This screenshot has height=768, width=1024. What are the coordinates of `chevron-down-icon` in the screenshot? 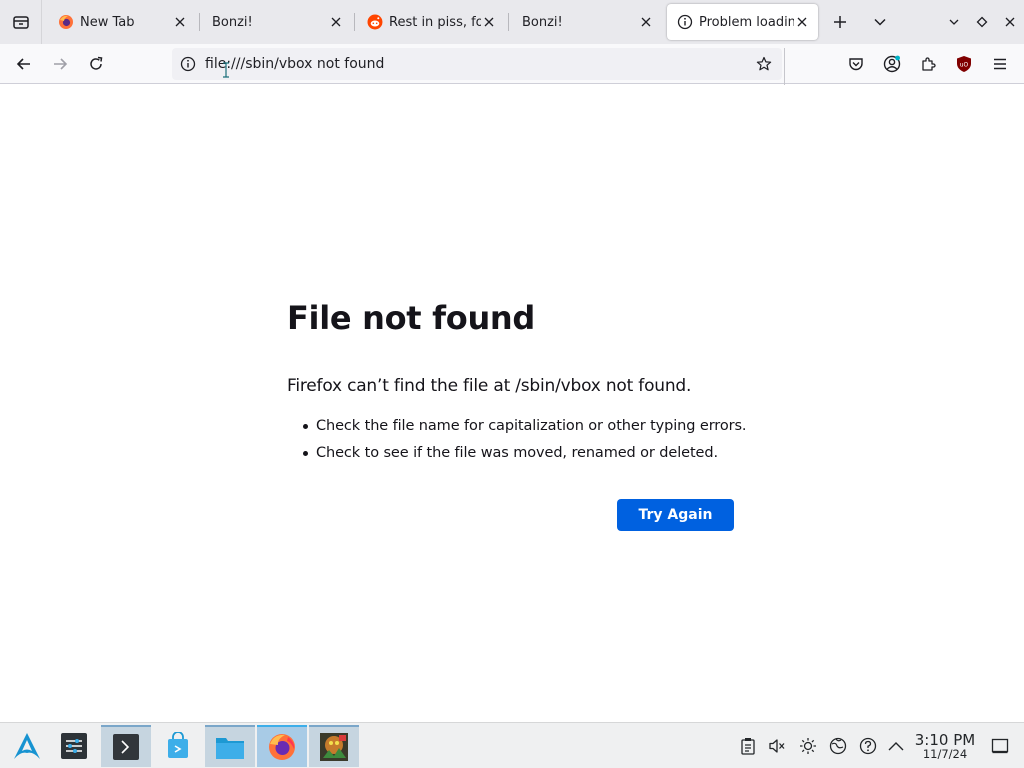 It's located at (880, 22).